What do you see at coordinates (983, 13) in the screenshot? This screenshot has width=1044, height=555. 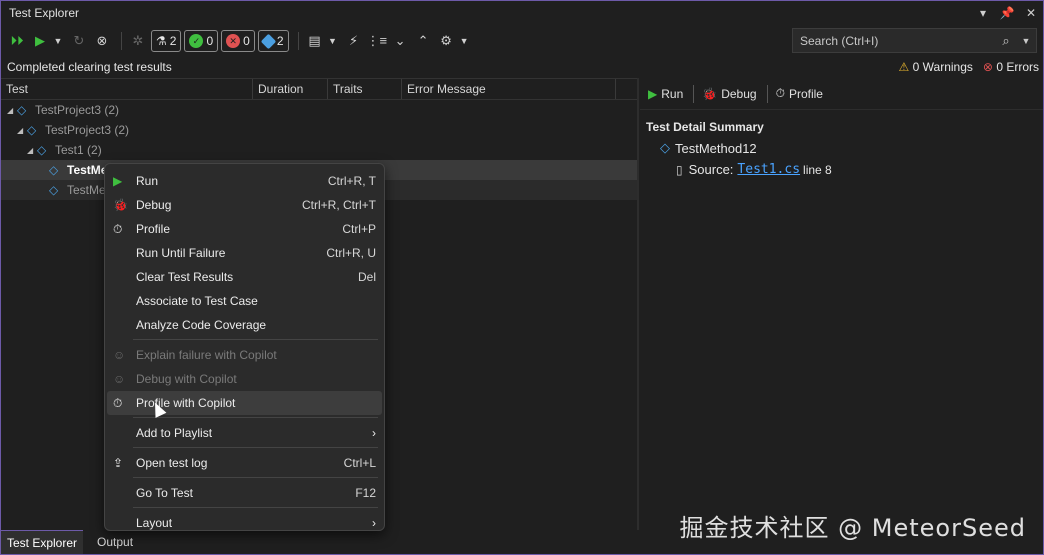 I see `window-dropdown-icon: ▾` at bounding box center [983, 13].